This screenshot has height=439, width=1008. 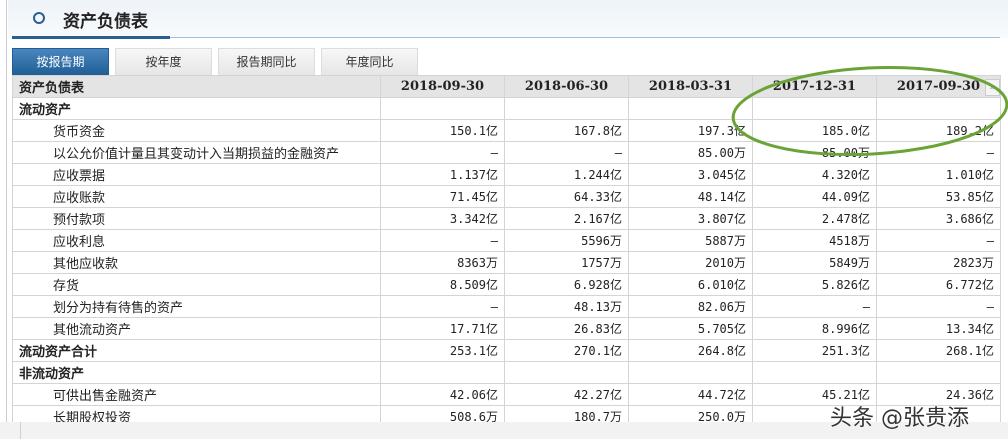 What do you see at coordinates (196, 130) in the screenshot?
I see `row-label: 货币资金` at bounding box center [196, 130].